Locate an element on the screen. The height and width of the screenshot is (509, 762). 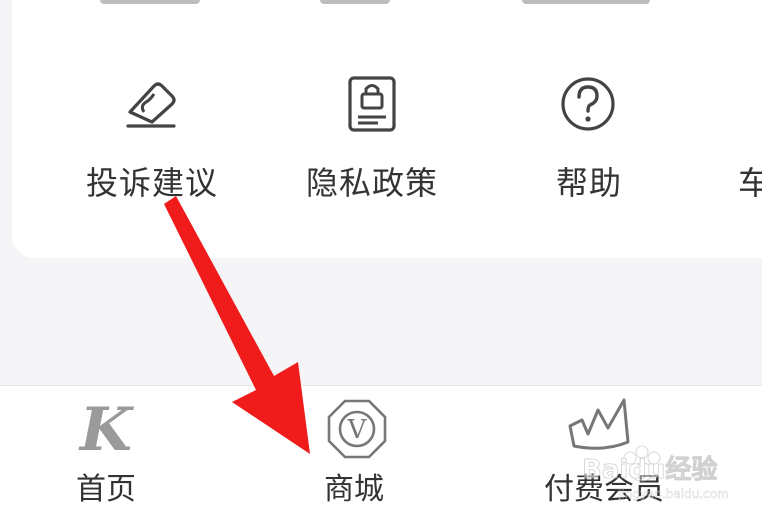
cropped-labels-row is located at coordinates (381, 3).